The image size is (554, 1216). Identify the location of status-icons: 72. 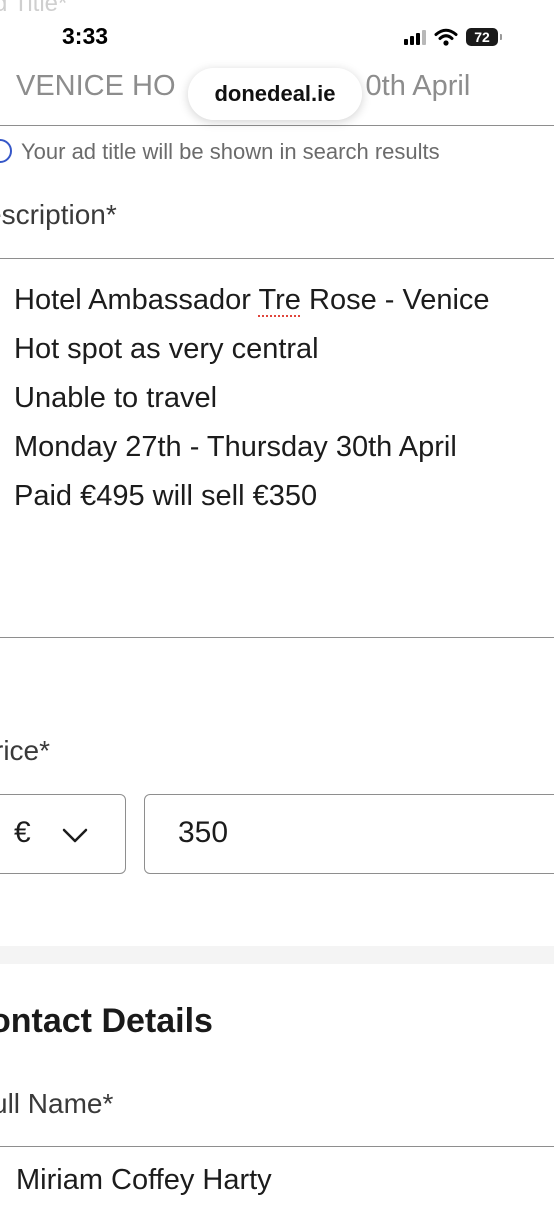
(453, 37).